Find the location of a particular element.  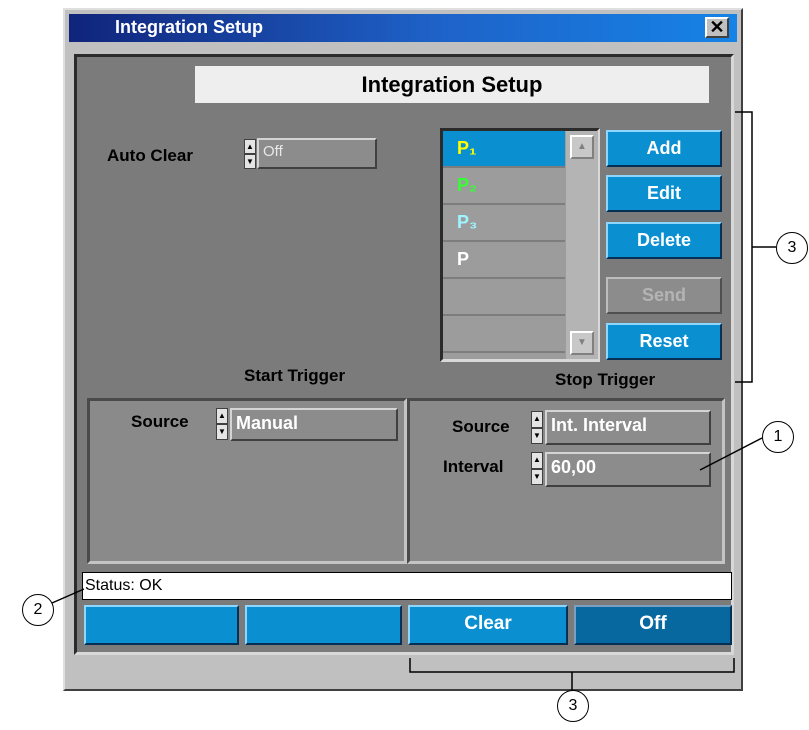

callout-2-leader is located at coordinates (68, 596).